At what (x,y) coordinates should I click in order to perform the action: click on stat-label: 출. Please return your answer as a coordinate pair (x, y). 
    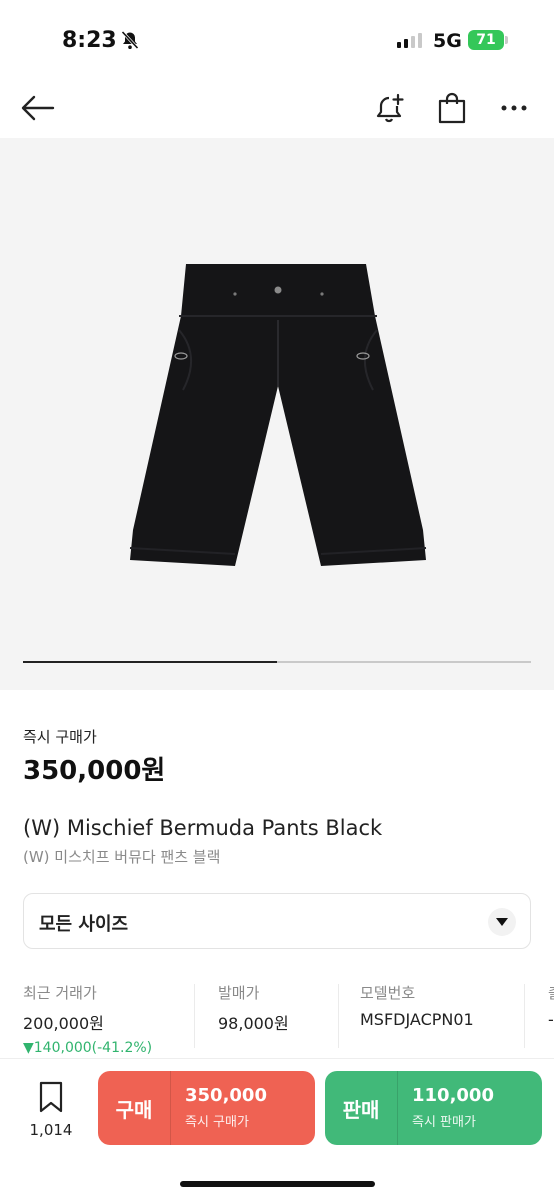
    Looking at the image, I should click on (551, 992).